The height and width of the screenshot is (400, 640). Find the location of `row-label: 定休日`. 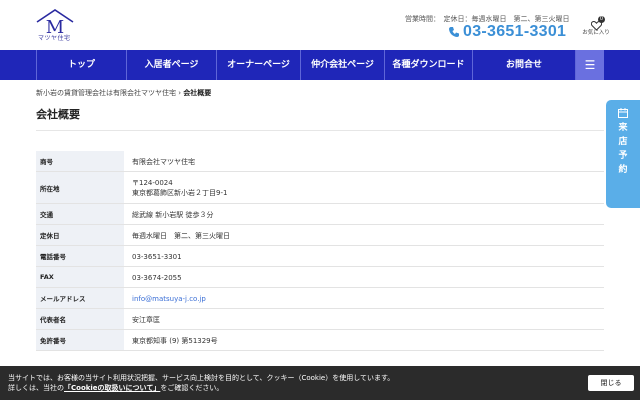

row-label: 定休日 is located at coordinates (80, 235).